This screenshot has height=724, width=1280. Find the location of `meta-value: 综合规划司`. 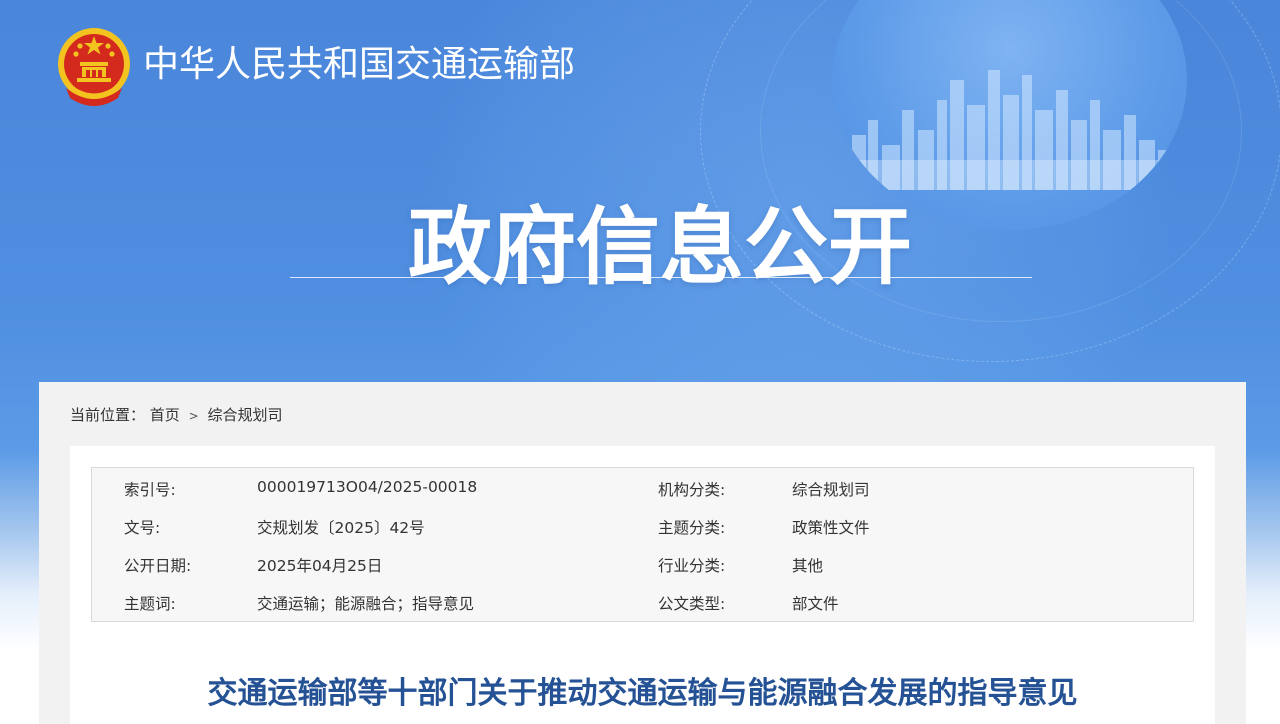

meta-value: 综合规划司 is located at coordinates (831, 490).